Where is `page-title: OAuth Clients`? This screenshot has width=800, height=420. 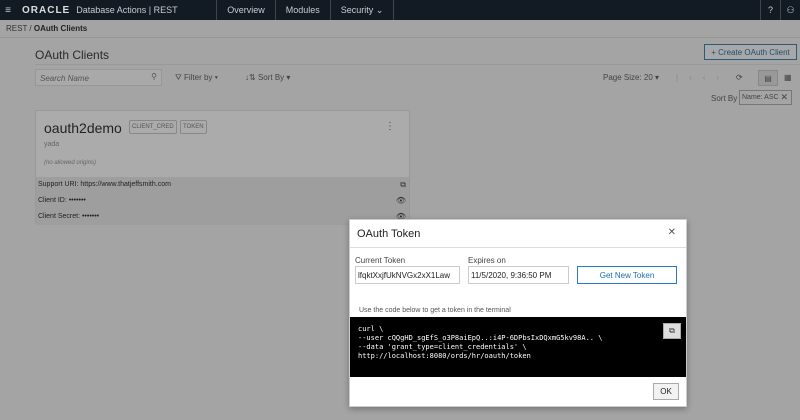
page-title: OAuth Clients is located at coordinates (72, 55).